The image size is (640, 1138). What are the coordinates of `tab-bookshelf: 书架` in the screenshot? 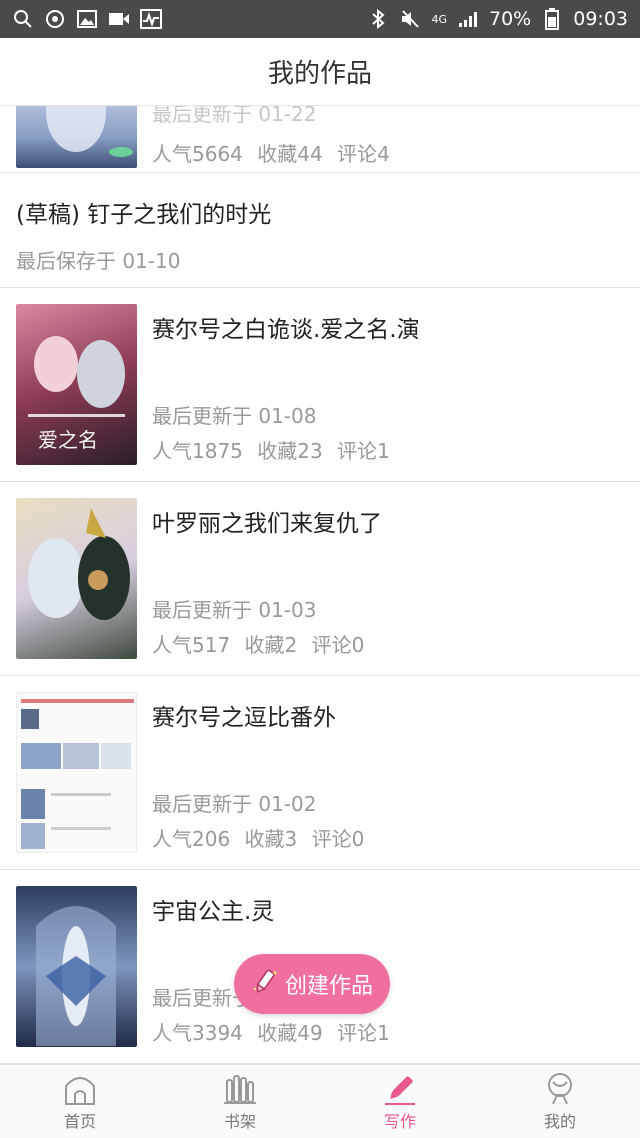 It's located at (240, 1101).